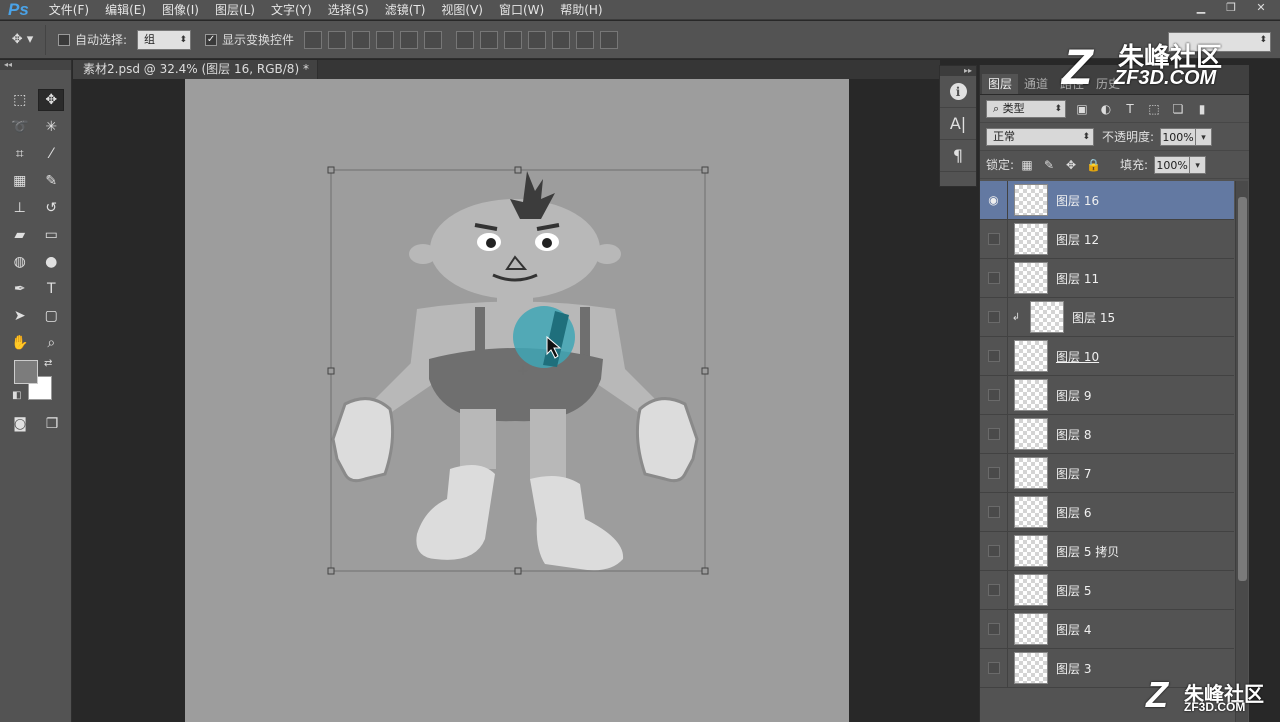 The image size is (1280, 722). I want to click on menu-edit: 编辑(E), so click(125, 10).